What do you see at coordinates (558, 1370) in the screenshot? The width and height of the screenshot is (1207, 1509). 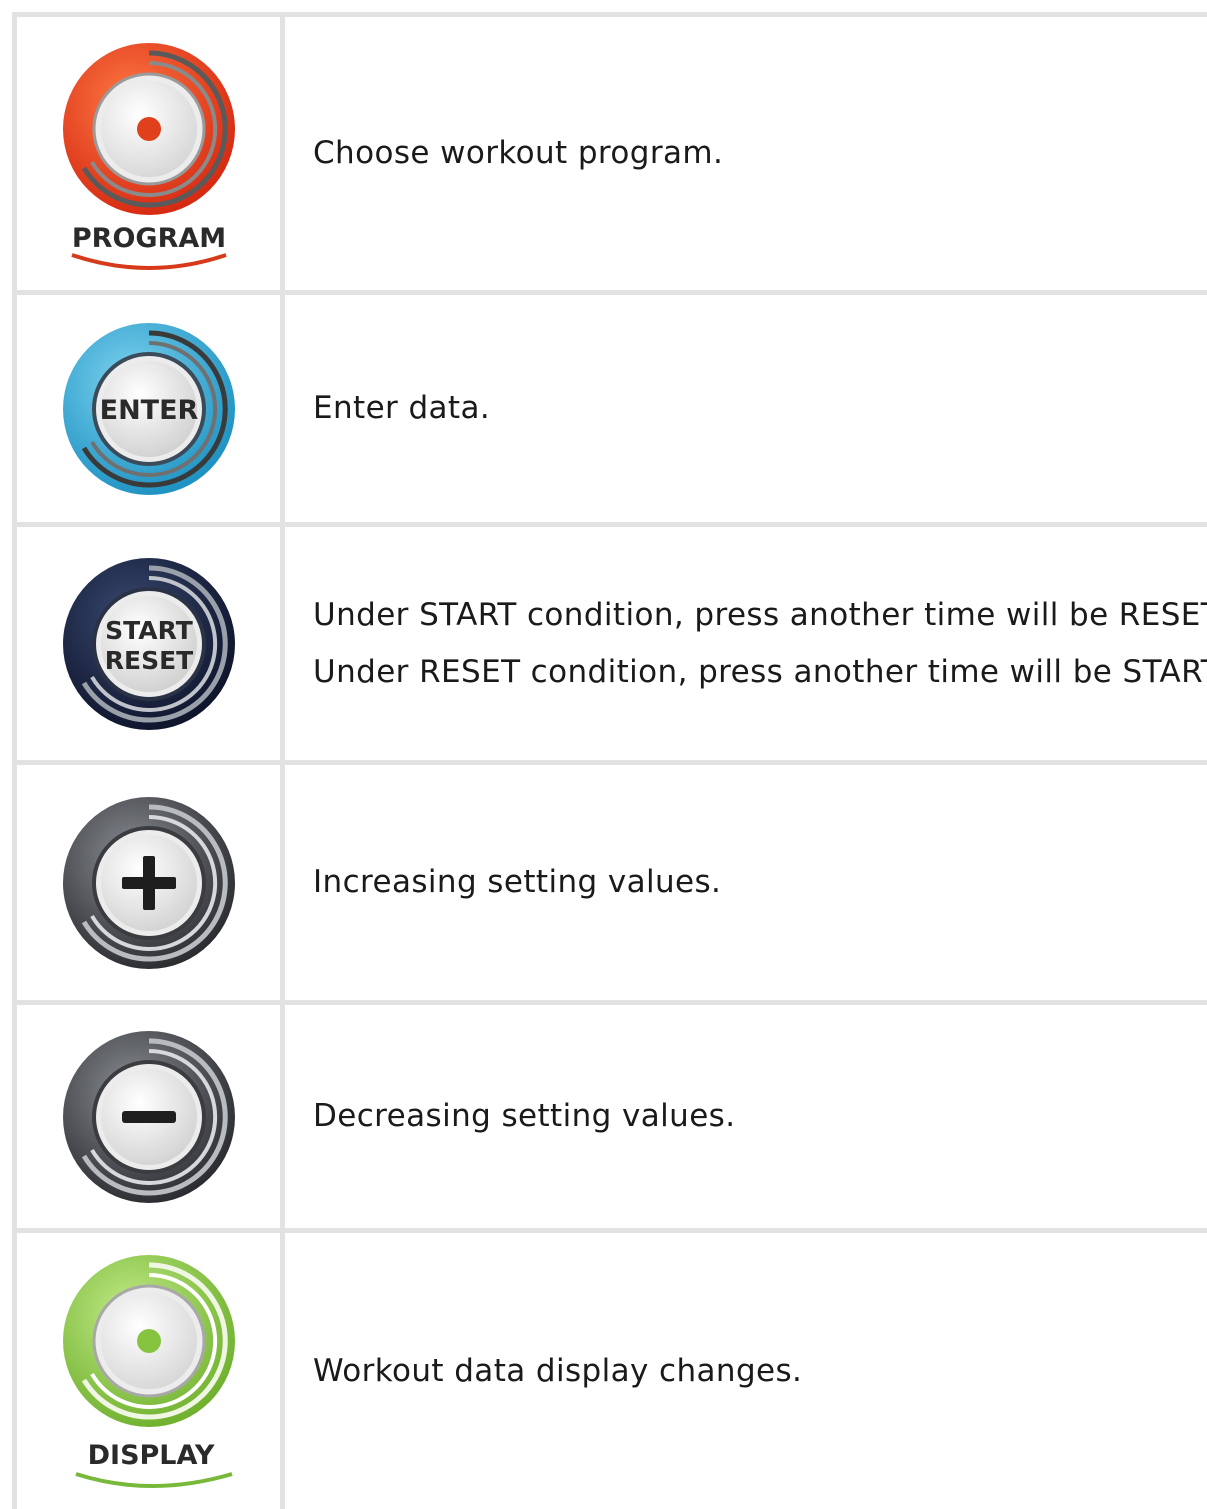 I see `description-text: Workout data display changes.` at bounding box center [558, 1370].